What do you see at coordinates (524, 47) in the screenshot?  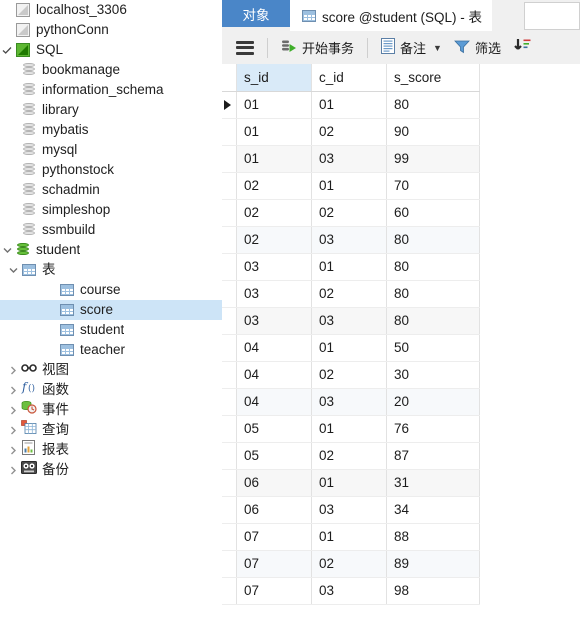 I see `sort-button` at bounding box center [524, 47].